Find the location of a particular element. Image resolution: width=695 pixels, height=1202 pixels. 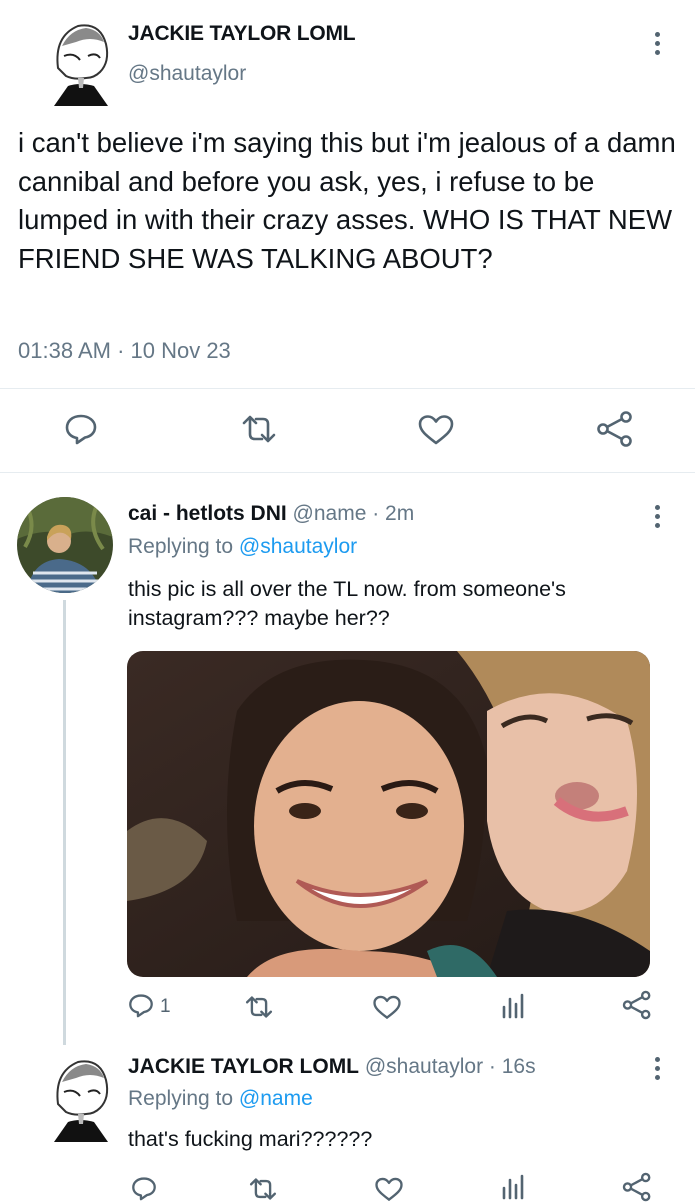

reply1-reply-count: 1 is located at coordinates (165, 1006).